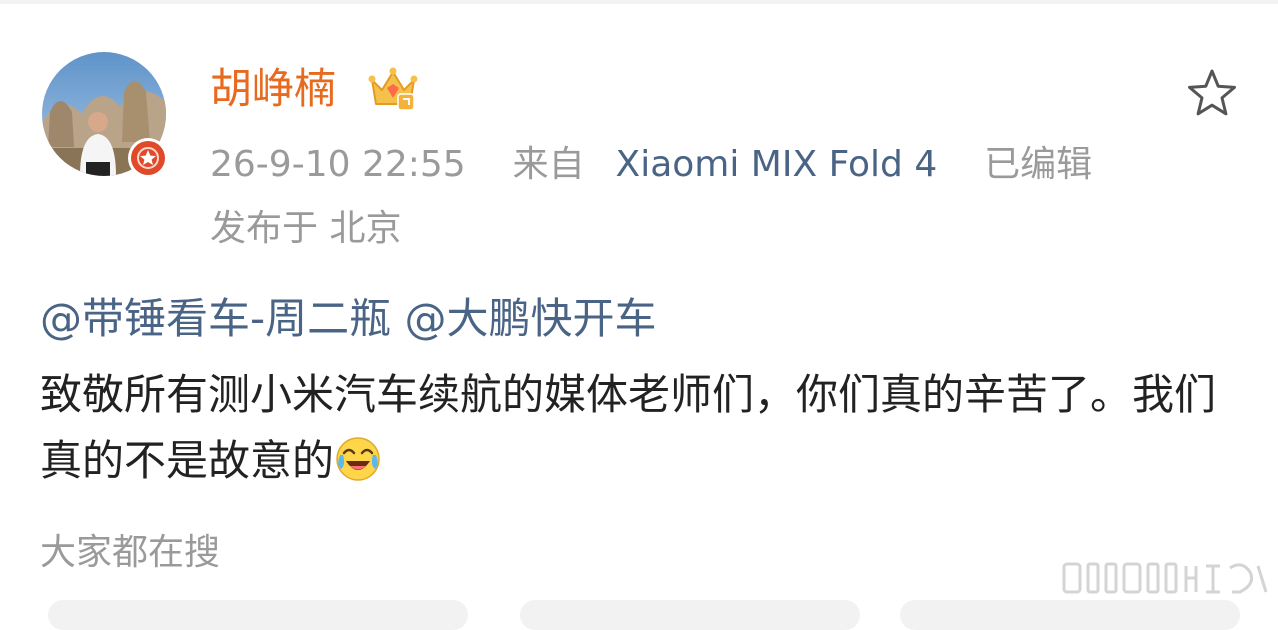 The width and height of the screenshot is (1278, 630). What do you see at coordinates (273, 89) in the screenshot?
I see `author-name: 胡峥楠` at bounding box center [273, 89].